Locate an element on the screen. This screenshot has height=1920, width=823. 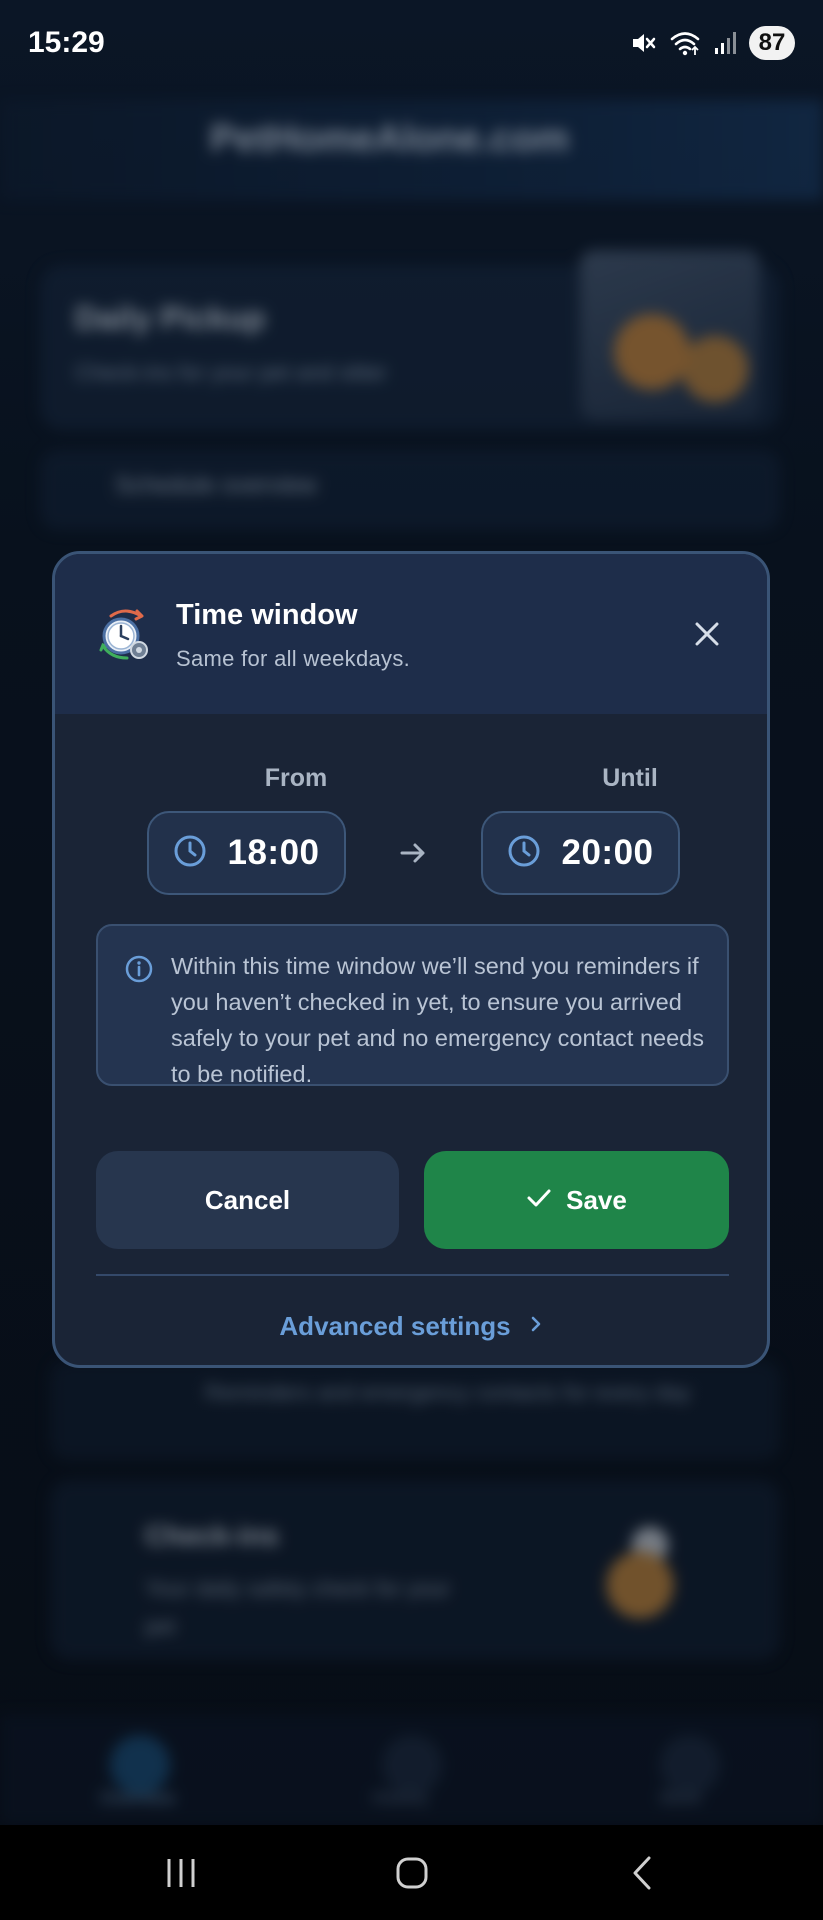
save-button: Save is located at coordinates (576, 1200).